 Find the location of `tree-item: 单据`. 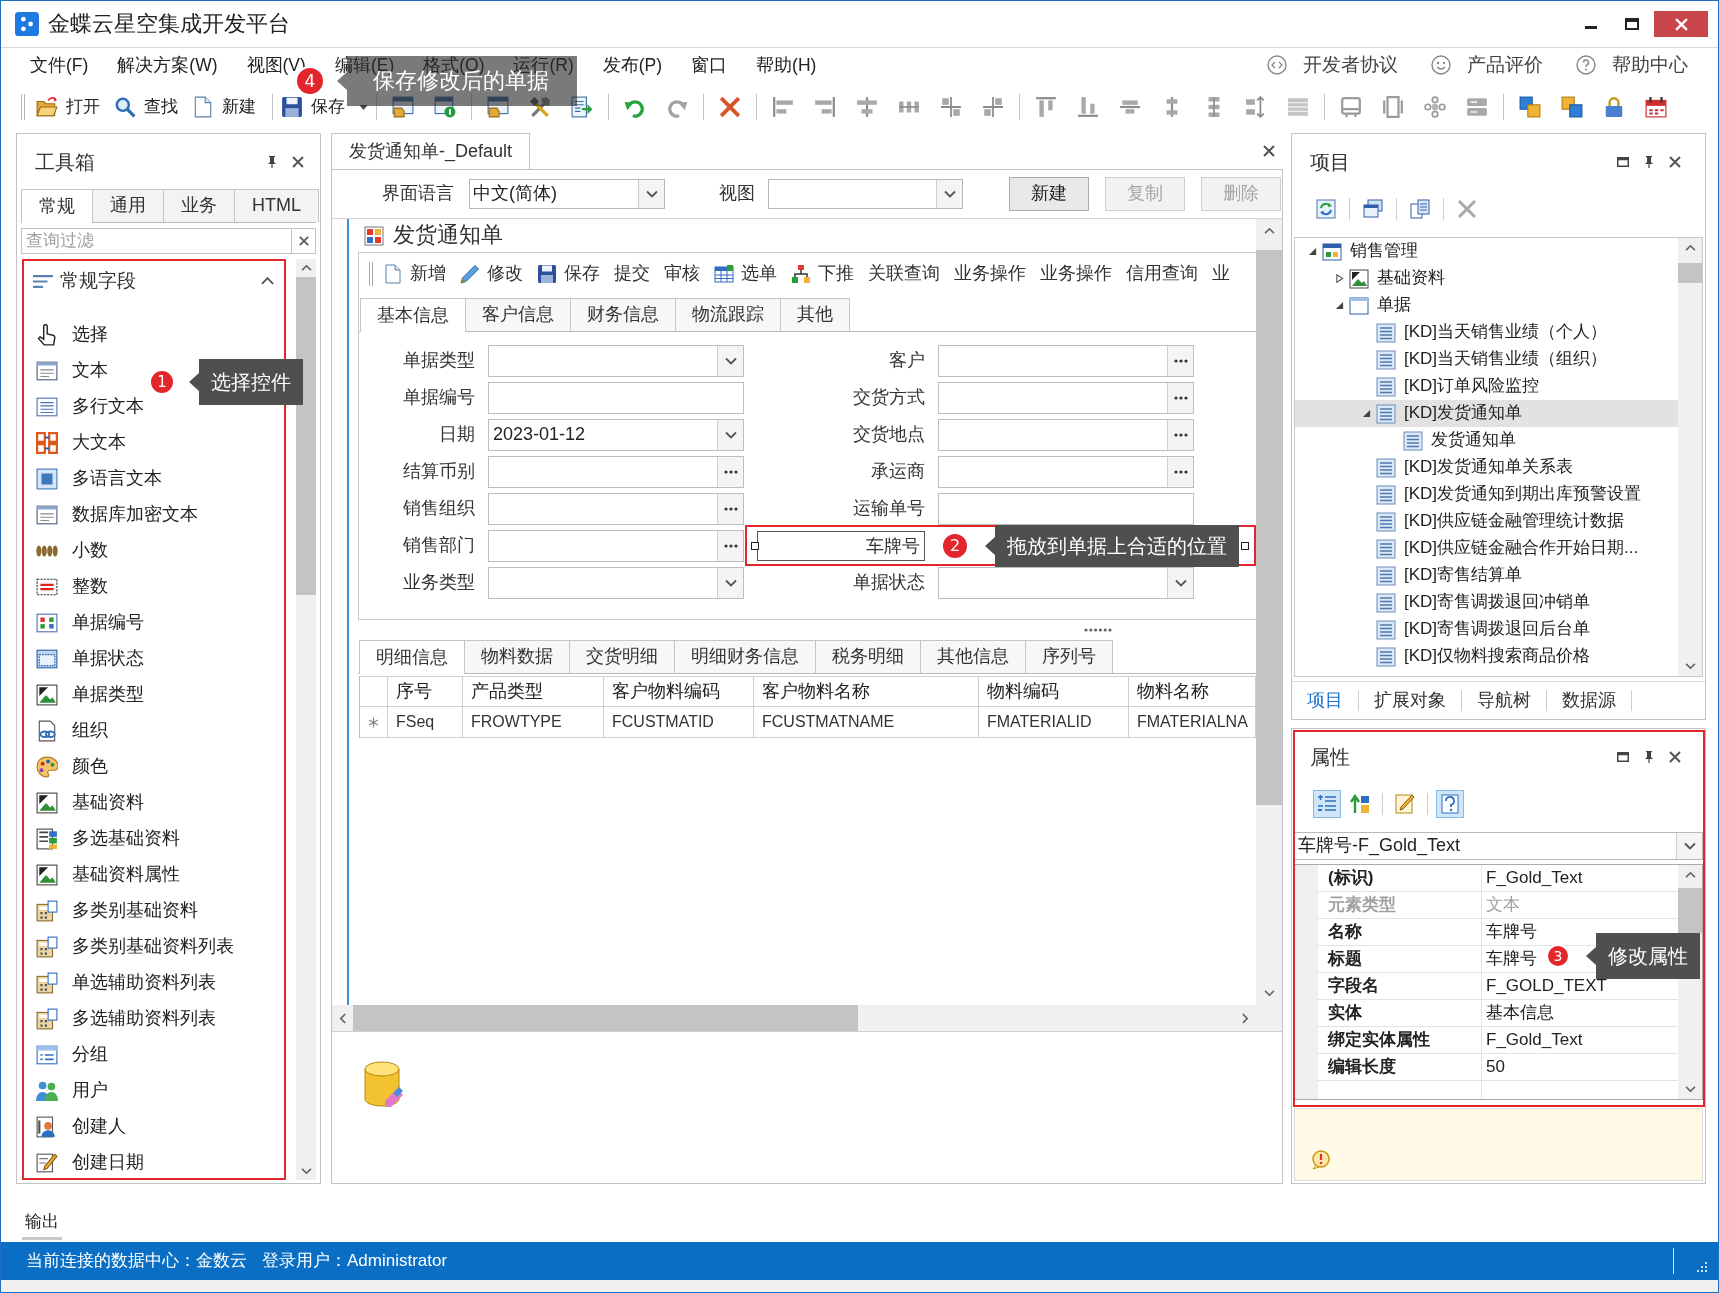

tree-item: 单据 is located at coordinates (1486, 305).